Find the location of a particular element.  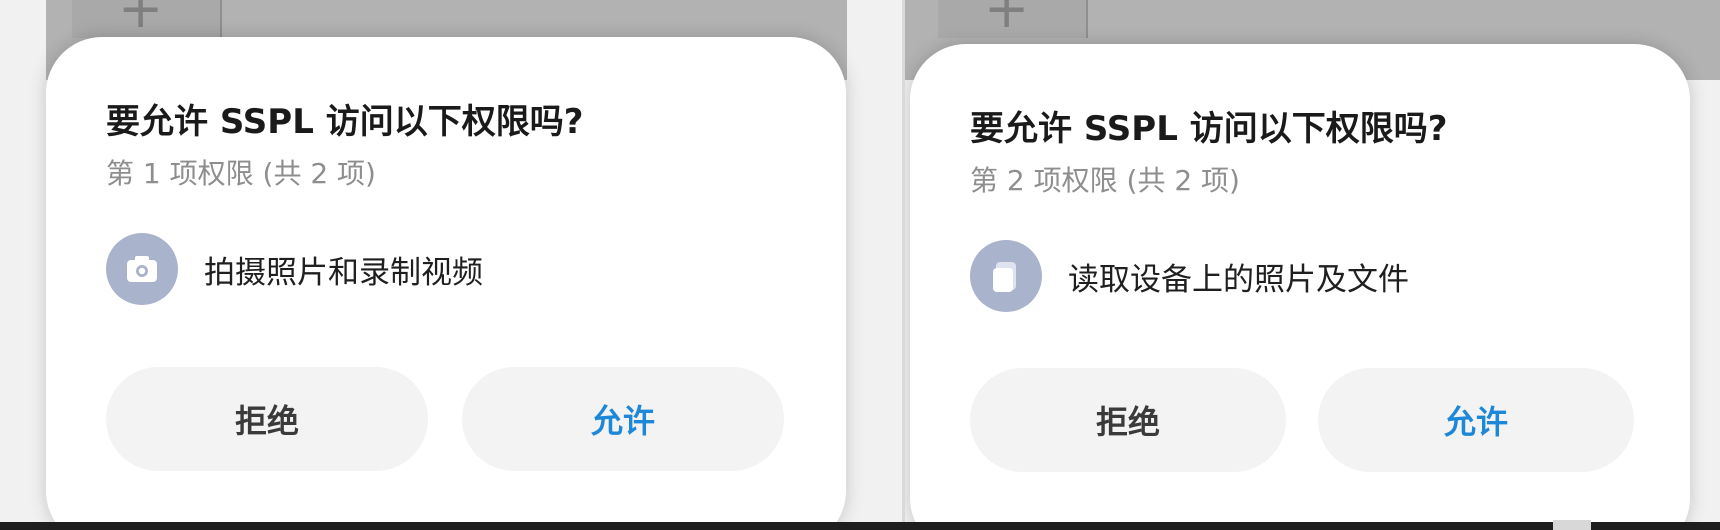

permission-item: 拍摄照片和录制视频 is located at coordinates (294, 269).